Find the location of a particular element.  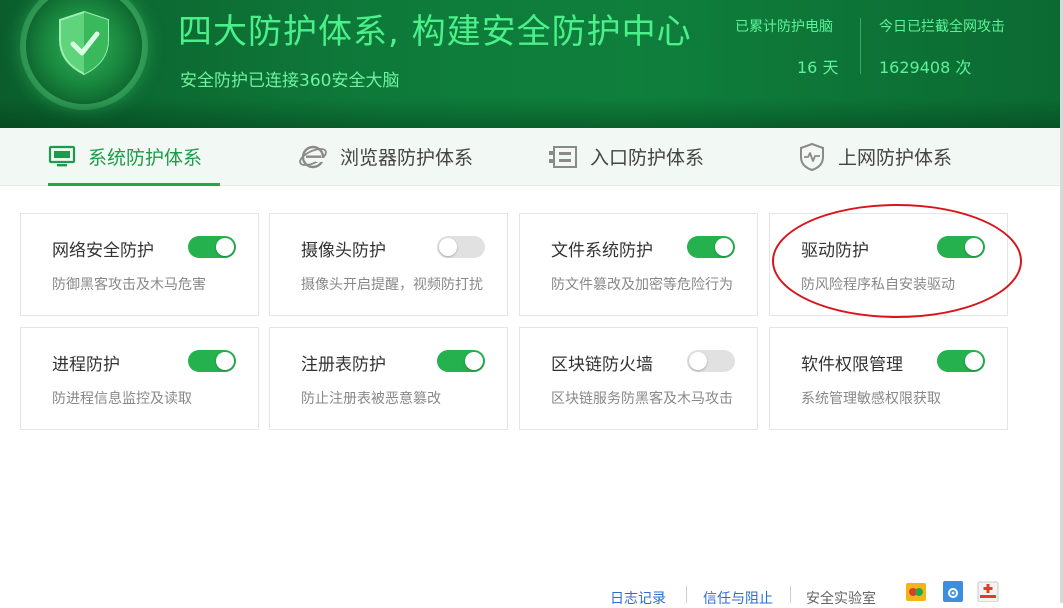

shield-logo is located at coordinates (84, 52).